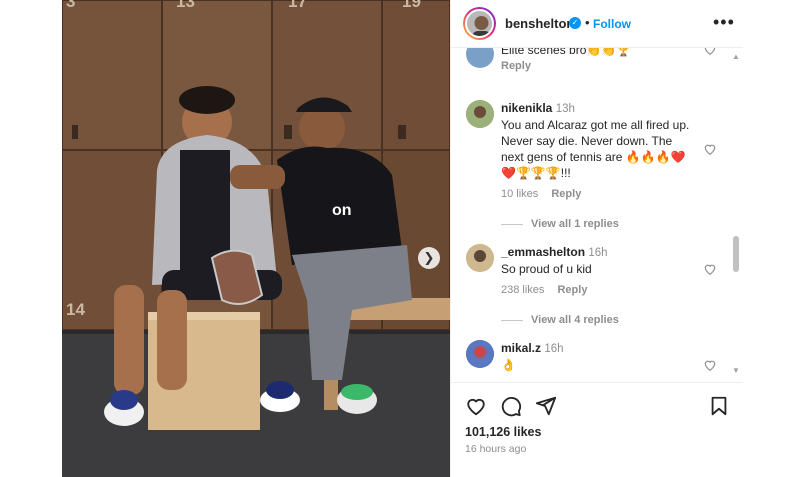  I want to click on bookmark-icon, so click(719, 406).